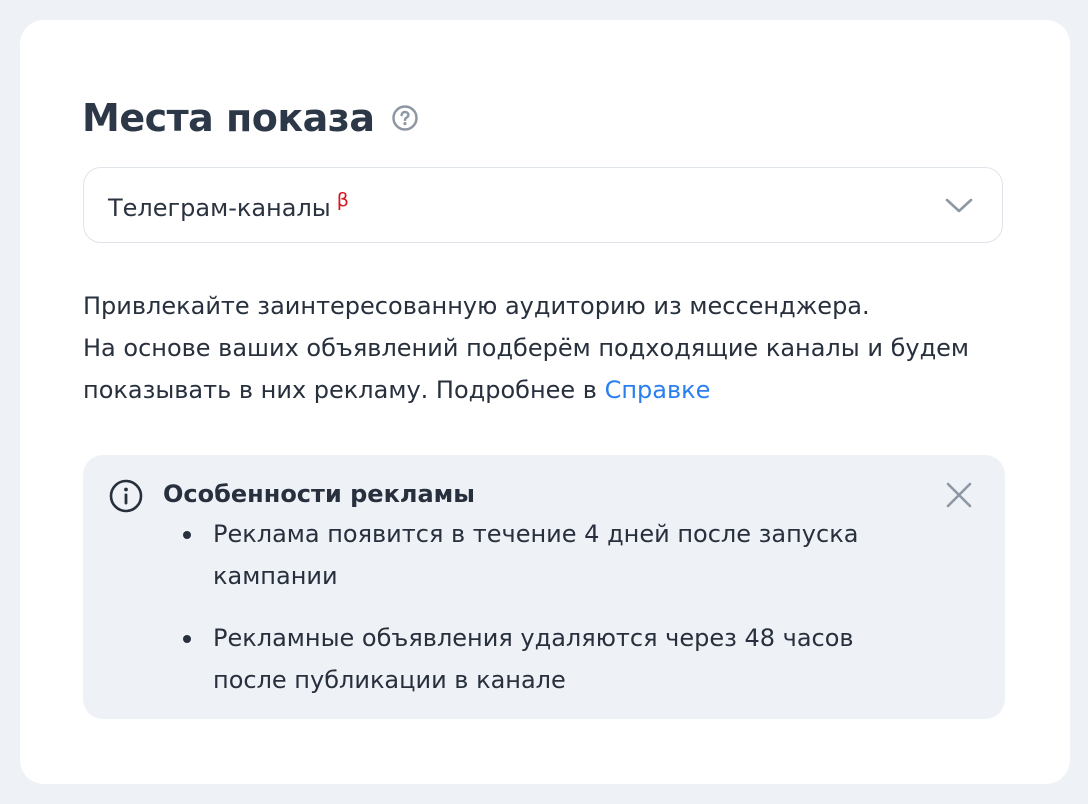  Describe the element at coordinates (126, 496) in the screenshot. I see `info-circle-icon` at that location.